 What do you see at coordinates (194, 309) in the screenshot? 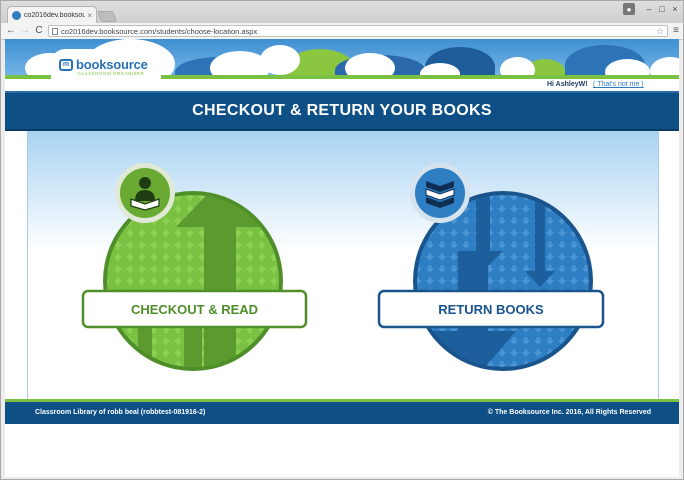
I see `checkout-read-label: CHECKOUT & READ` at bounding box center [194, 309].